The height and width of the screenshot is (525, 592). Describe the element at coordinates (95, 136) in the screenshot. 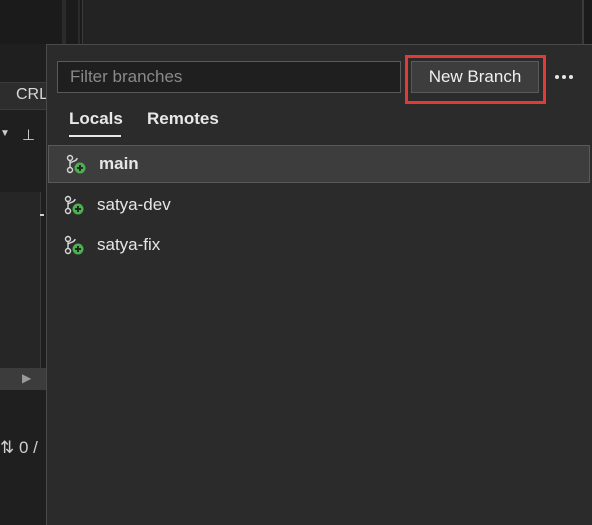

I see `active-tab-indicator` at that location.